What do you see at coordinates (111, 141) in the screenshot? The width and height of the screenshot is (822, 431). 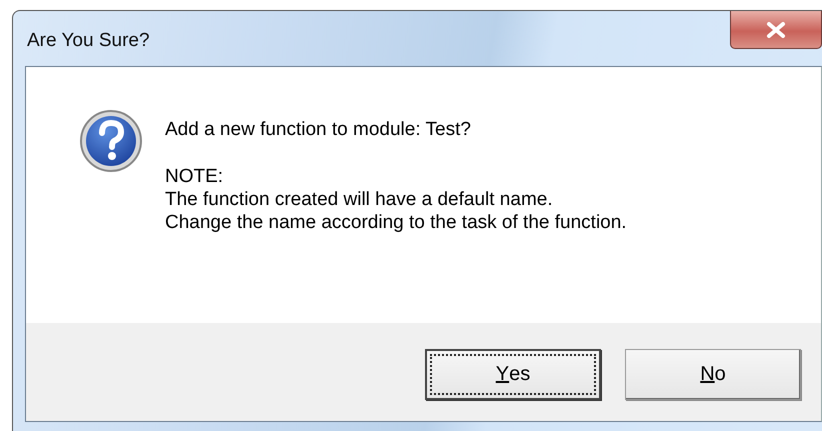 I see `question-icon` at bounding box center [111, 141].